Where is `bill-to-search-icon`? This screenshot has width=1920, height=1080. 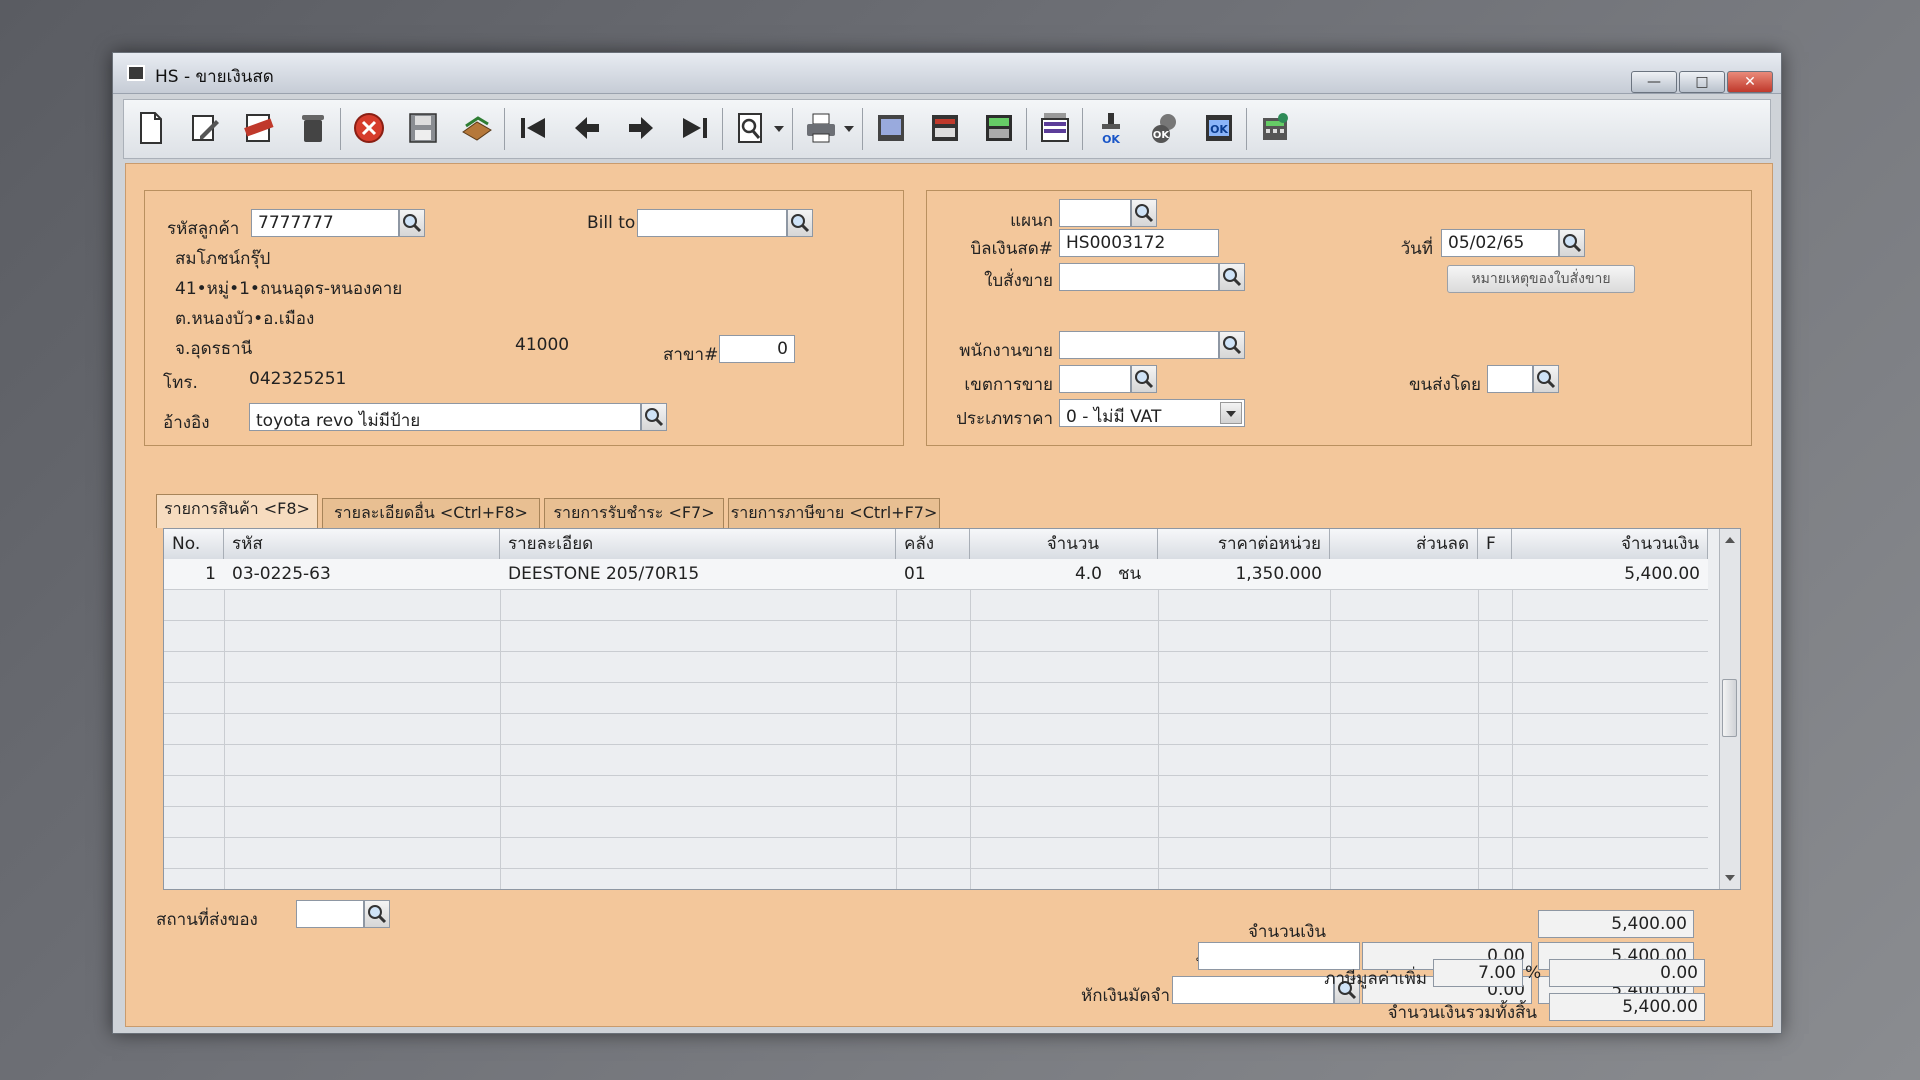 bill-to-search-icon is located at coordinates (800, 223).